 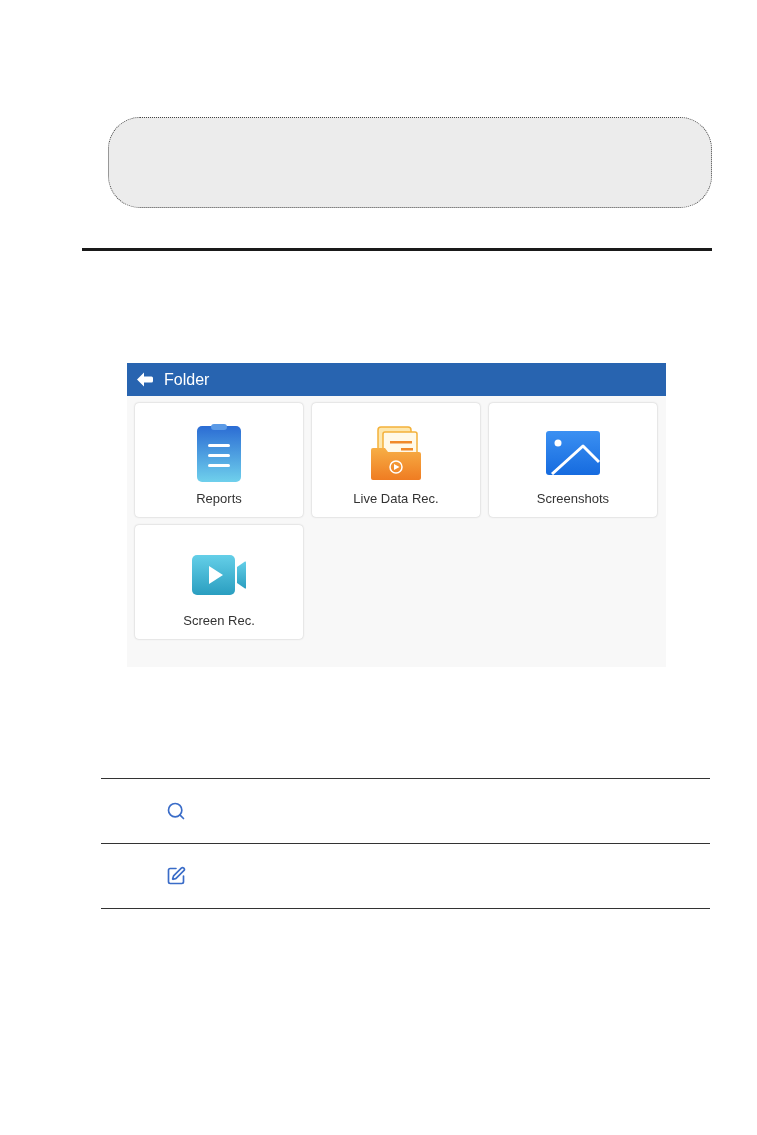 I want to click on folder-tile: Screenshots, so click(x=573, y=460).